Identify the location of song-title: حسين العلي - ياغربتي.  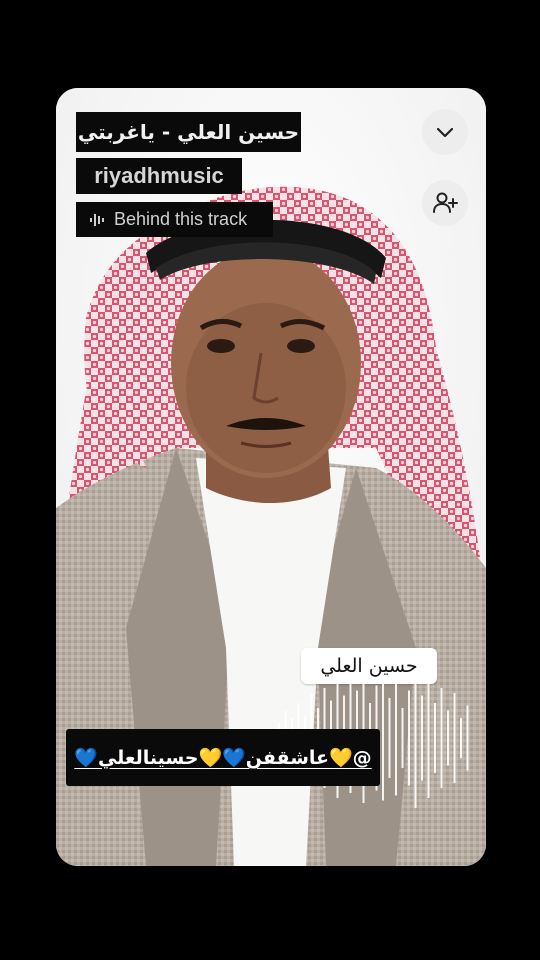
(188, 132).